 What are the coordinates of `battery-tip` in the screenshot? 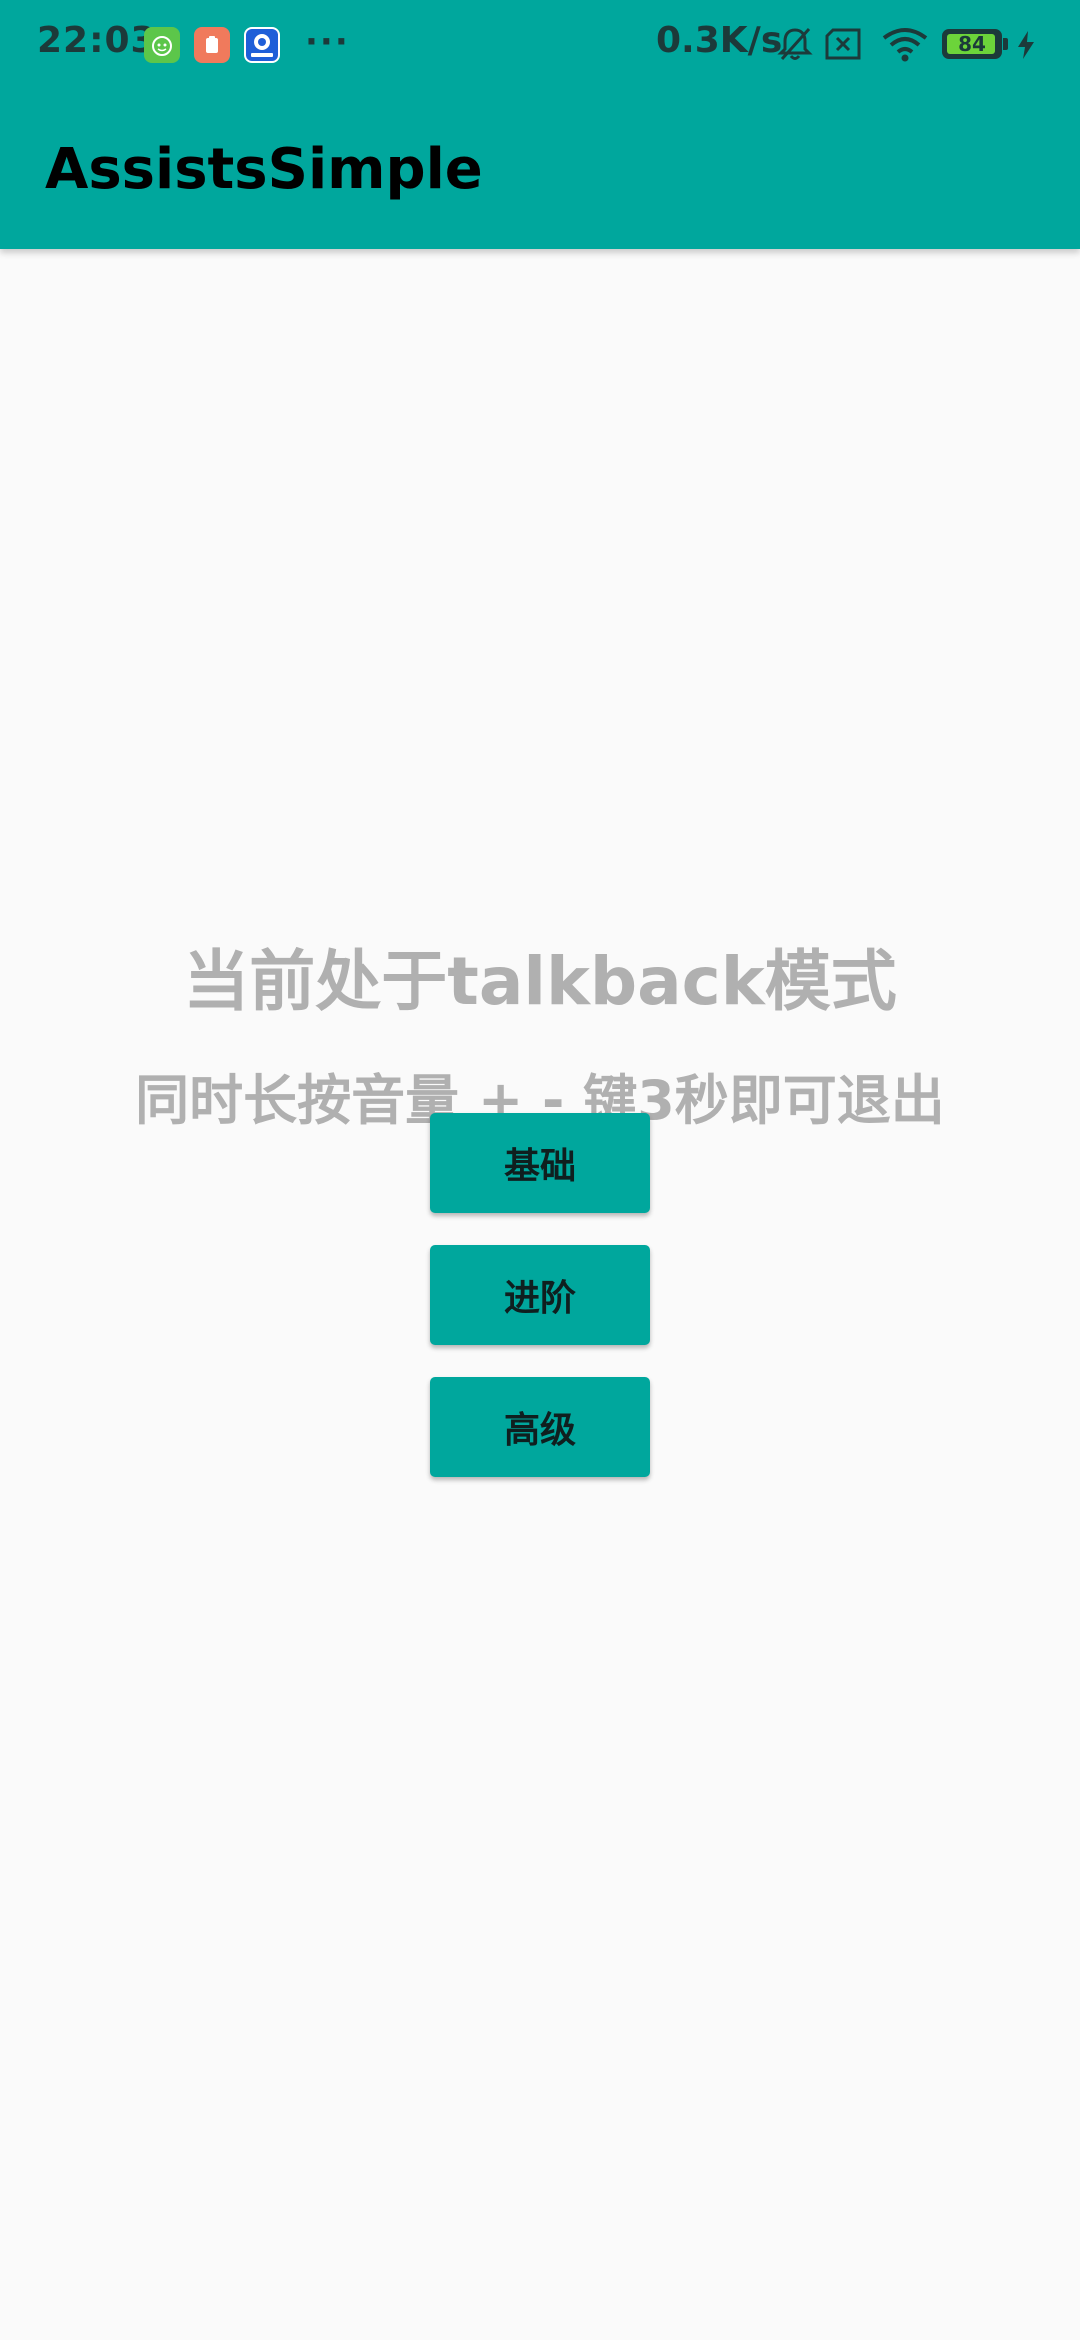 It's located at (1005, 44).